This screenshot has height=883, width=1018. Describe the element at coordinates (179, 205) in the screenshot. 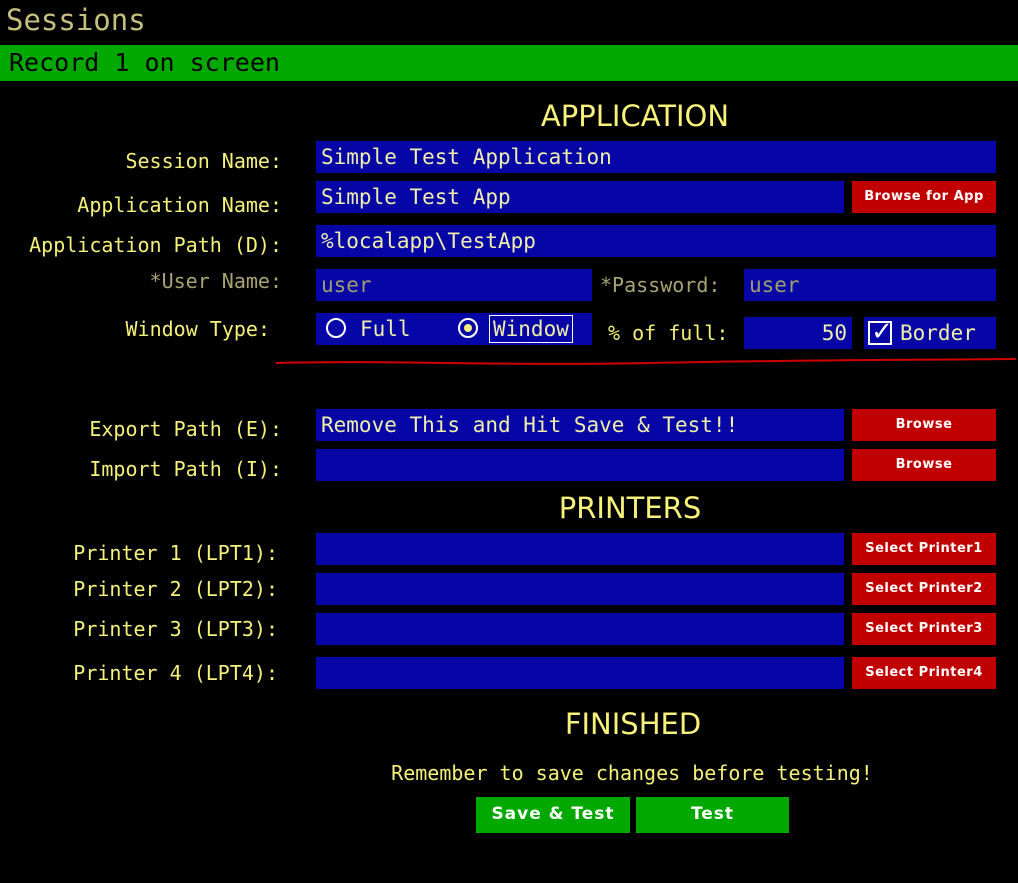

I see `app-name-label: Application Name:` at that location.